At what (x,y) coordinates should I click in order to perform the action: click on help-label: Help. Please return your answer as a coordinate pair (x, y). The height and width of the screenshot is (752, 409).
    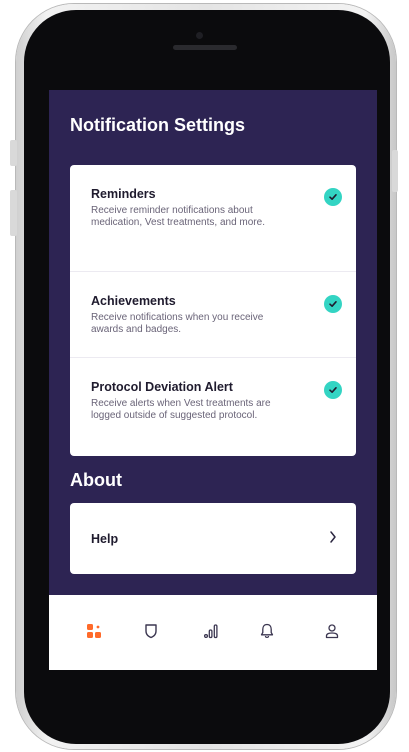
    Looking at the image, I should click on (105, 539).